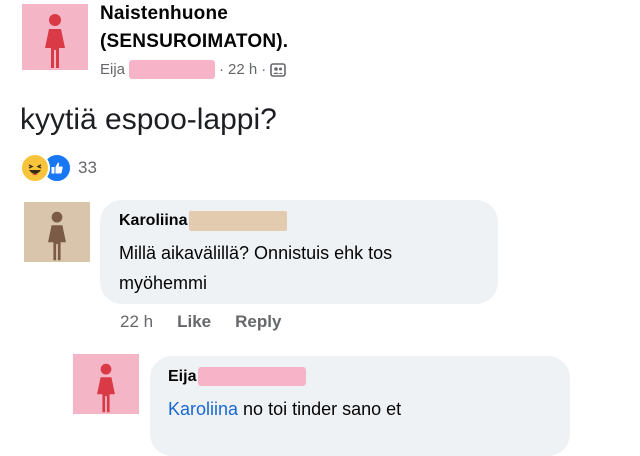 The height and width of the screenshot is (456, 640). Describe the element at coordinates (258, 322) in the screenshot. I see `reply-button: Reply` at that location.